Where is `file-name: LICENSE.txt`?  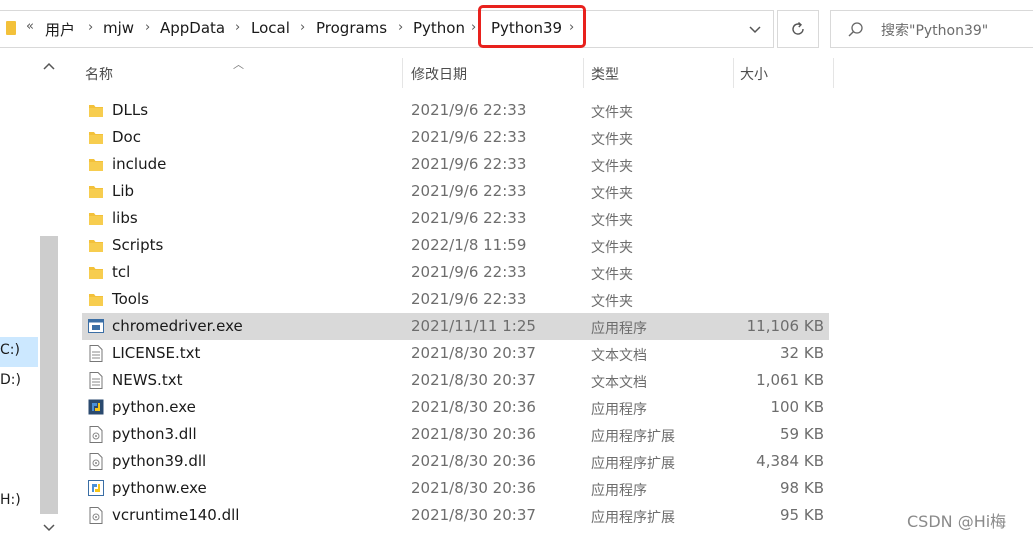
file-name: LICENSE.txt is located at coordinates (156, 353).